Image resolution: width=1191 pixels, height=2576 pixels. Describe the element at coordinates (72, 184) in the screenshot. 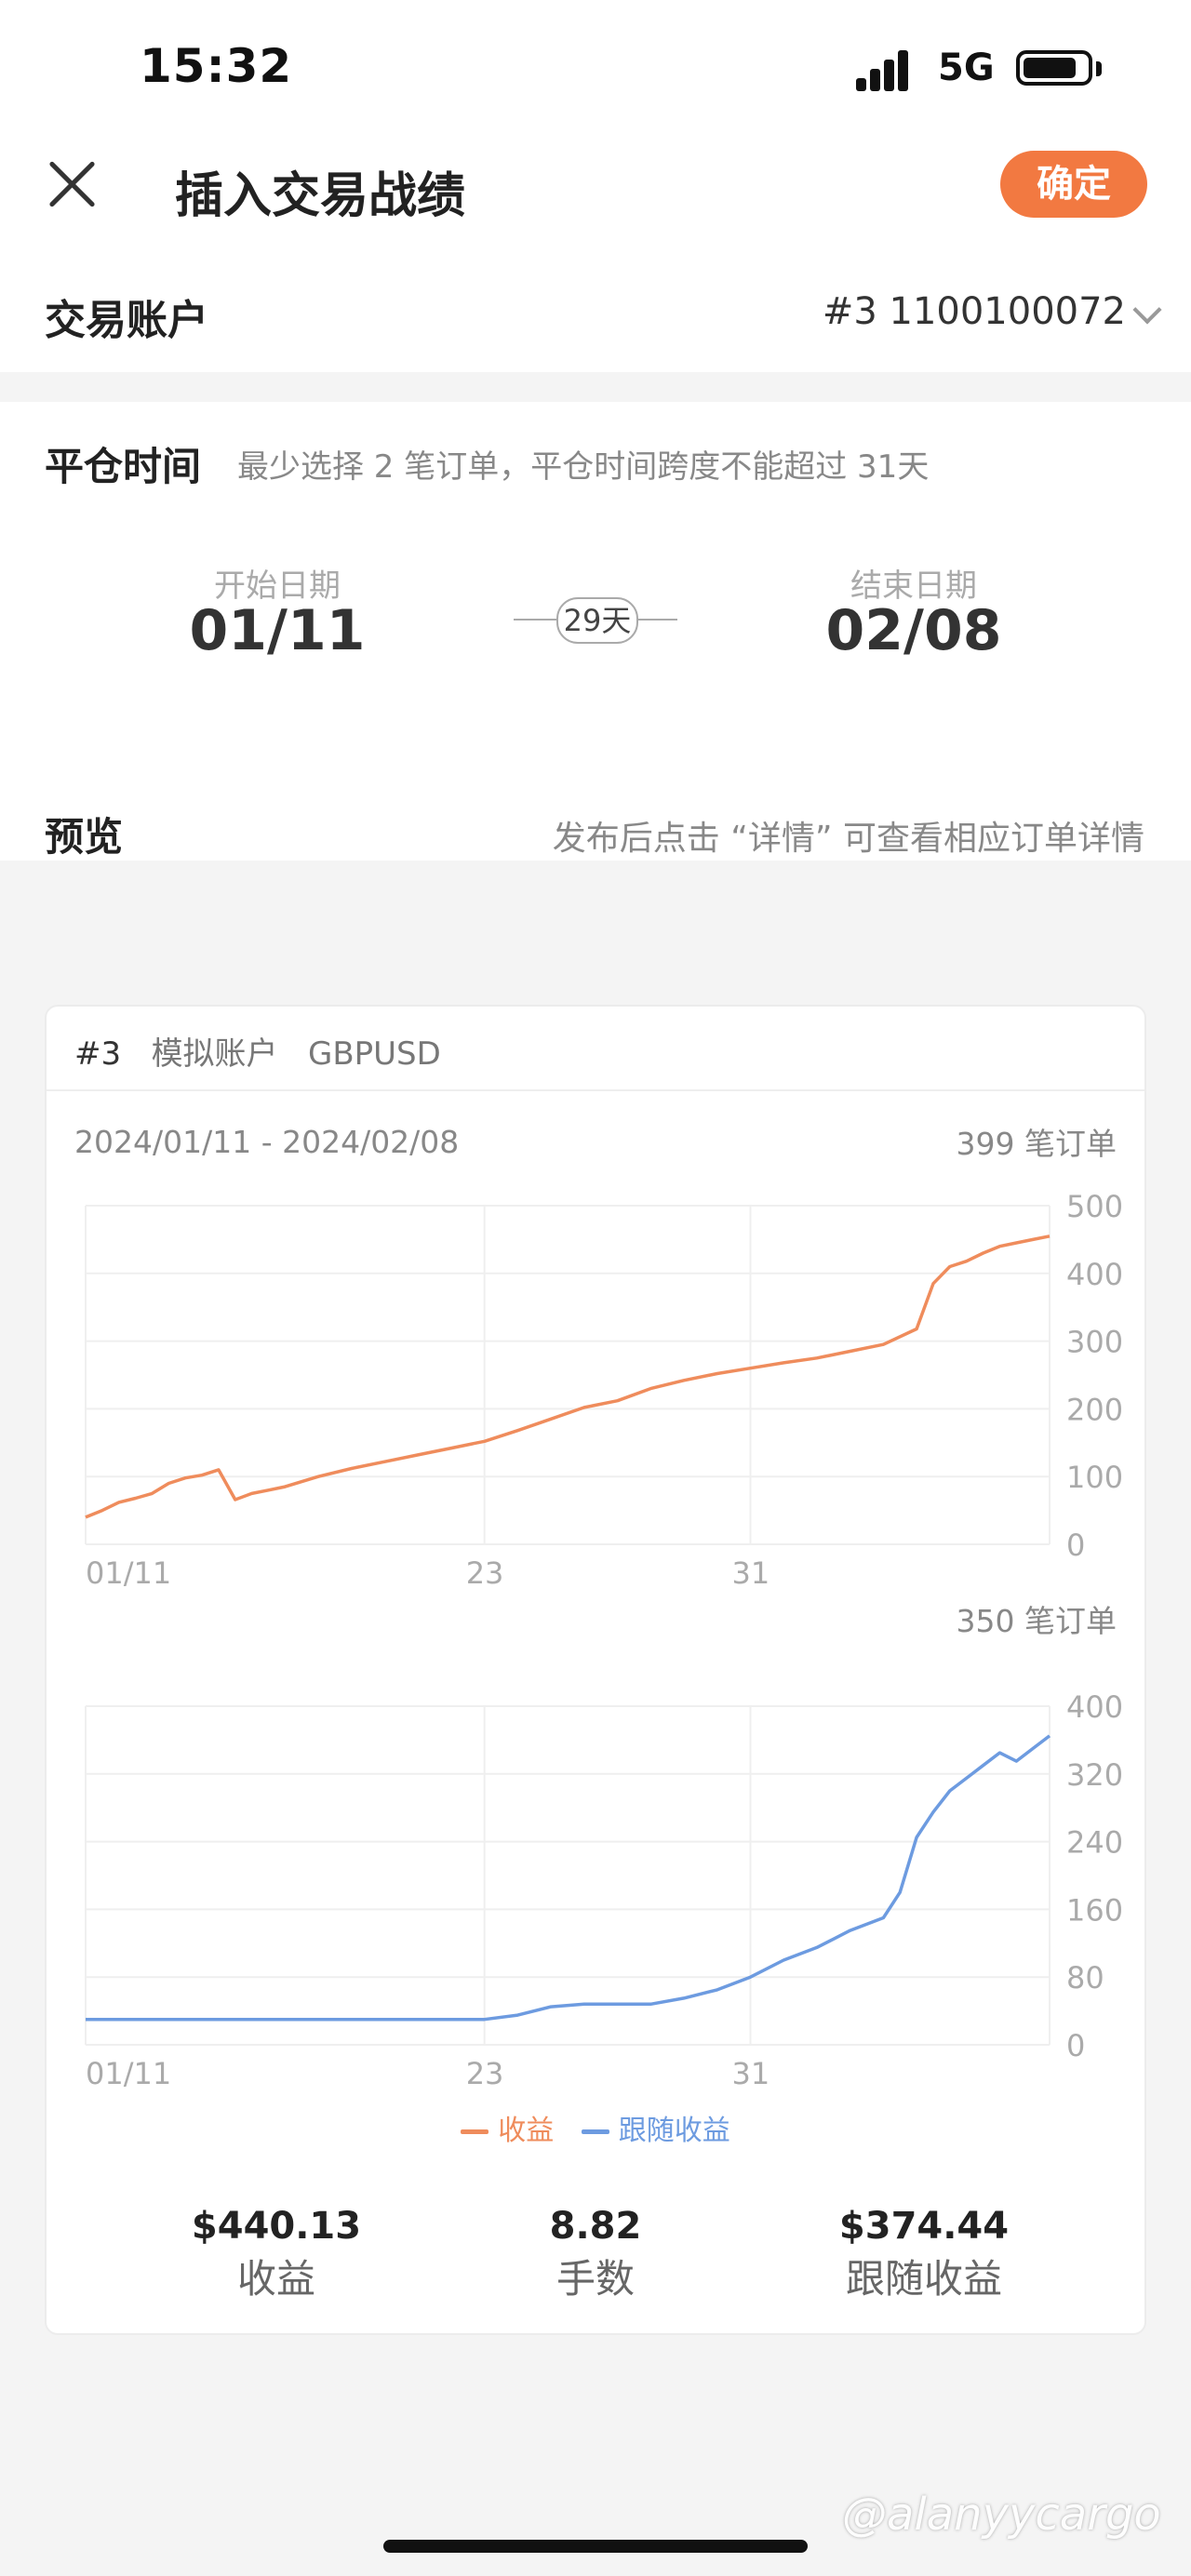

I see `close-icon` at that location.